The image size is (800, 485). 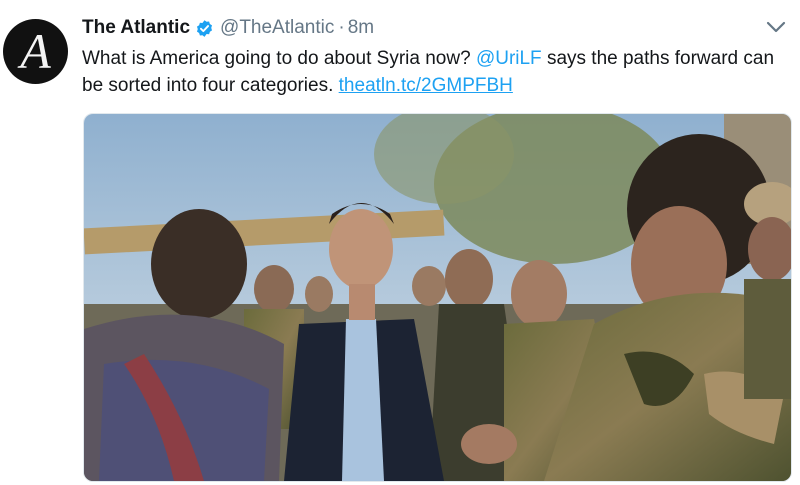 I want to click on author-name: The Atlantic, so click(x=136, y=28).